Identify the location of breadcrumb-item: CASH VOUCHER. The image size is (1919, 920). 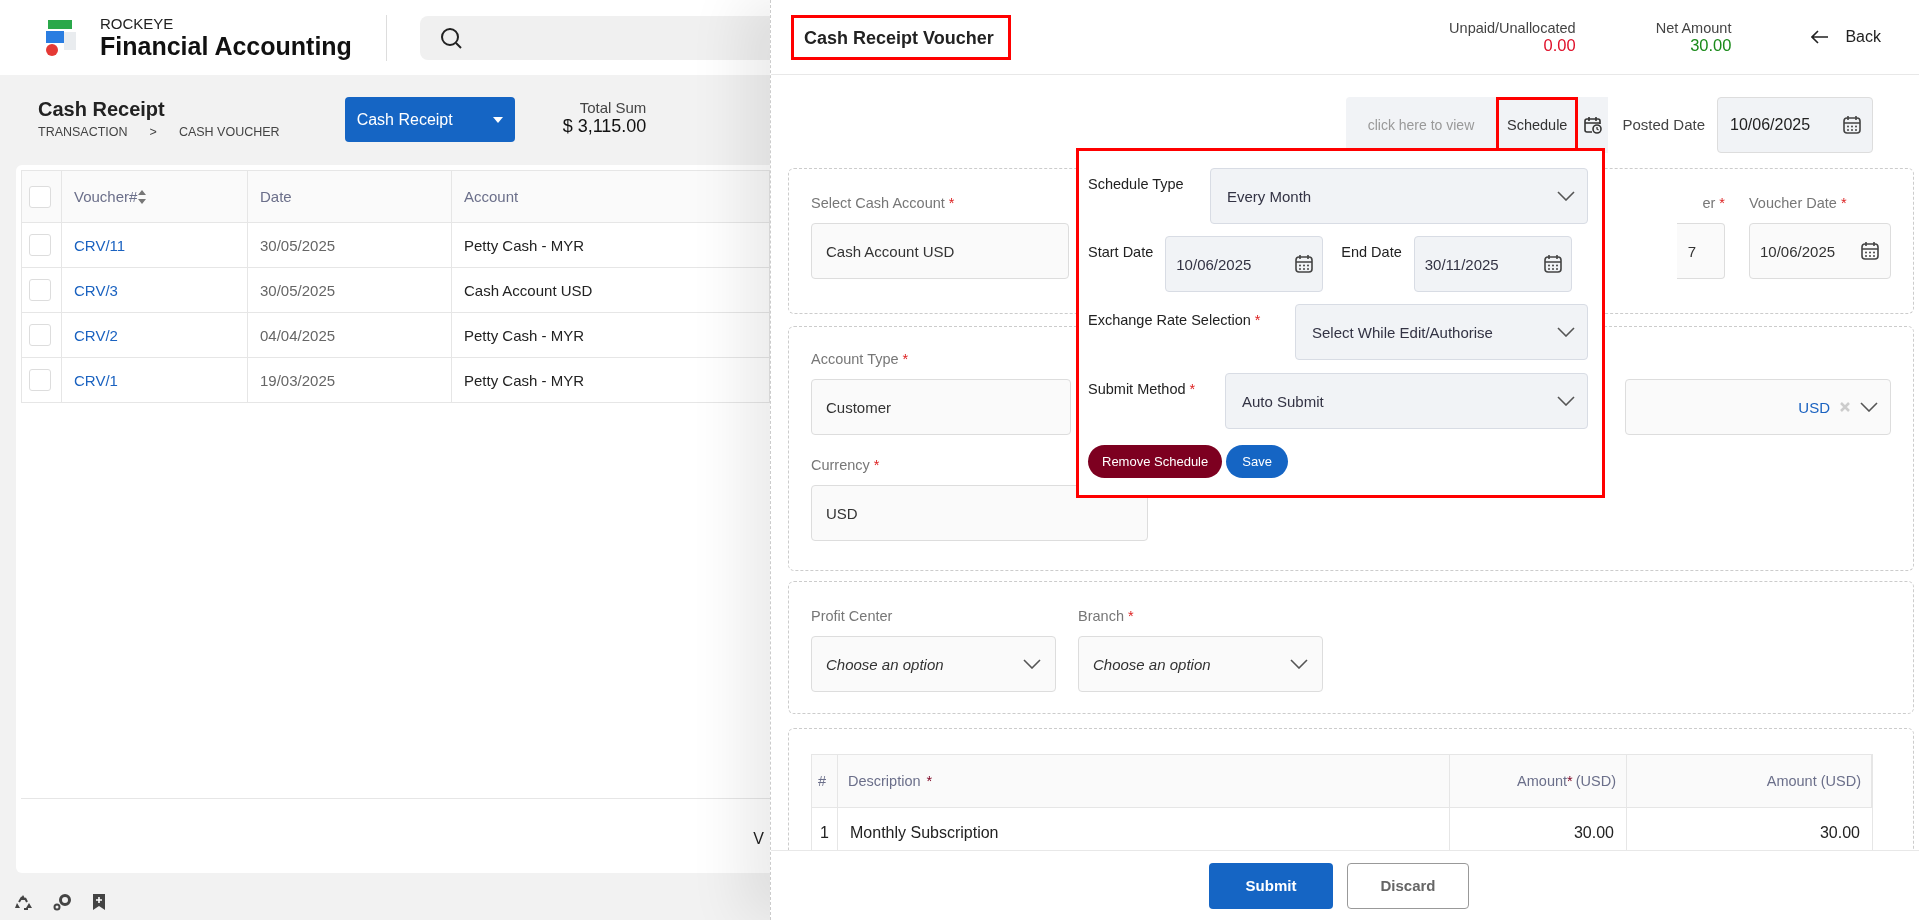
(229, 132).